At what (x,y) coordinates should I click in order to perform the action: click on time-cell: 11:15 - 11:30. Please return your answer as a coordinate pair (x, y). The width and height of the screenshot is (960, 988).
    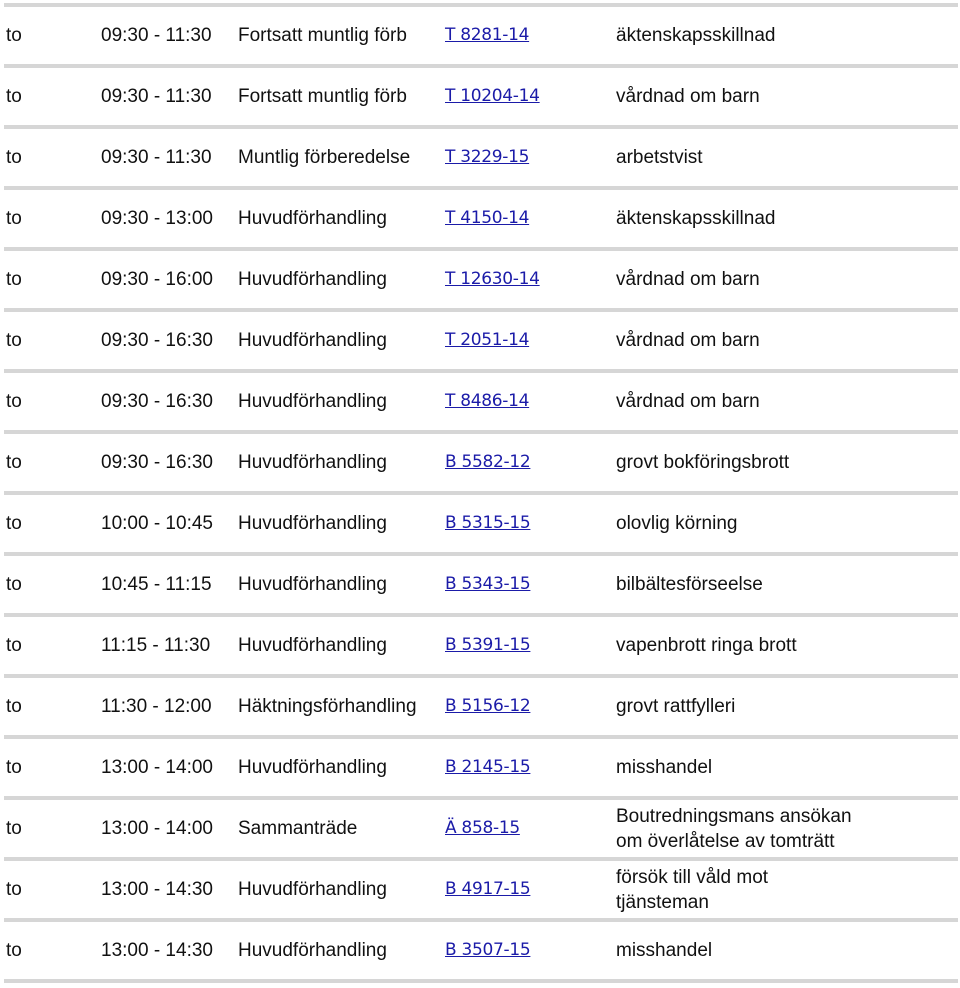
    Looking at the image, I should click on (156, 645).